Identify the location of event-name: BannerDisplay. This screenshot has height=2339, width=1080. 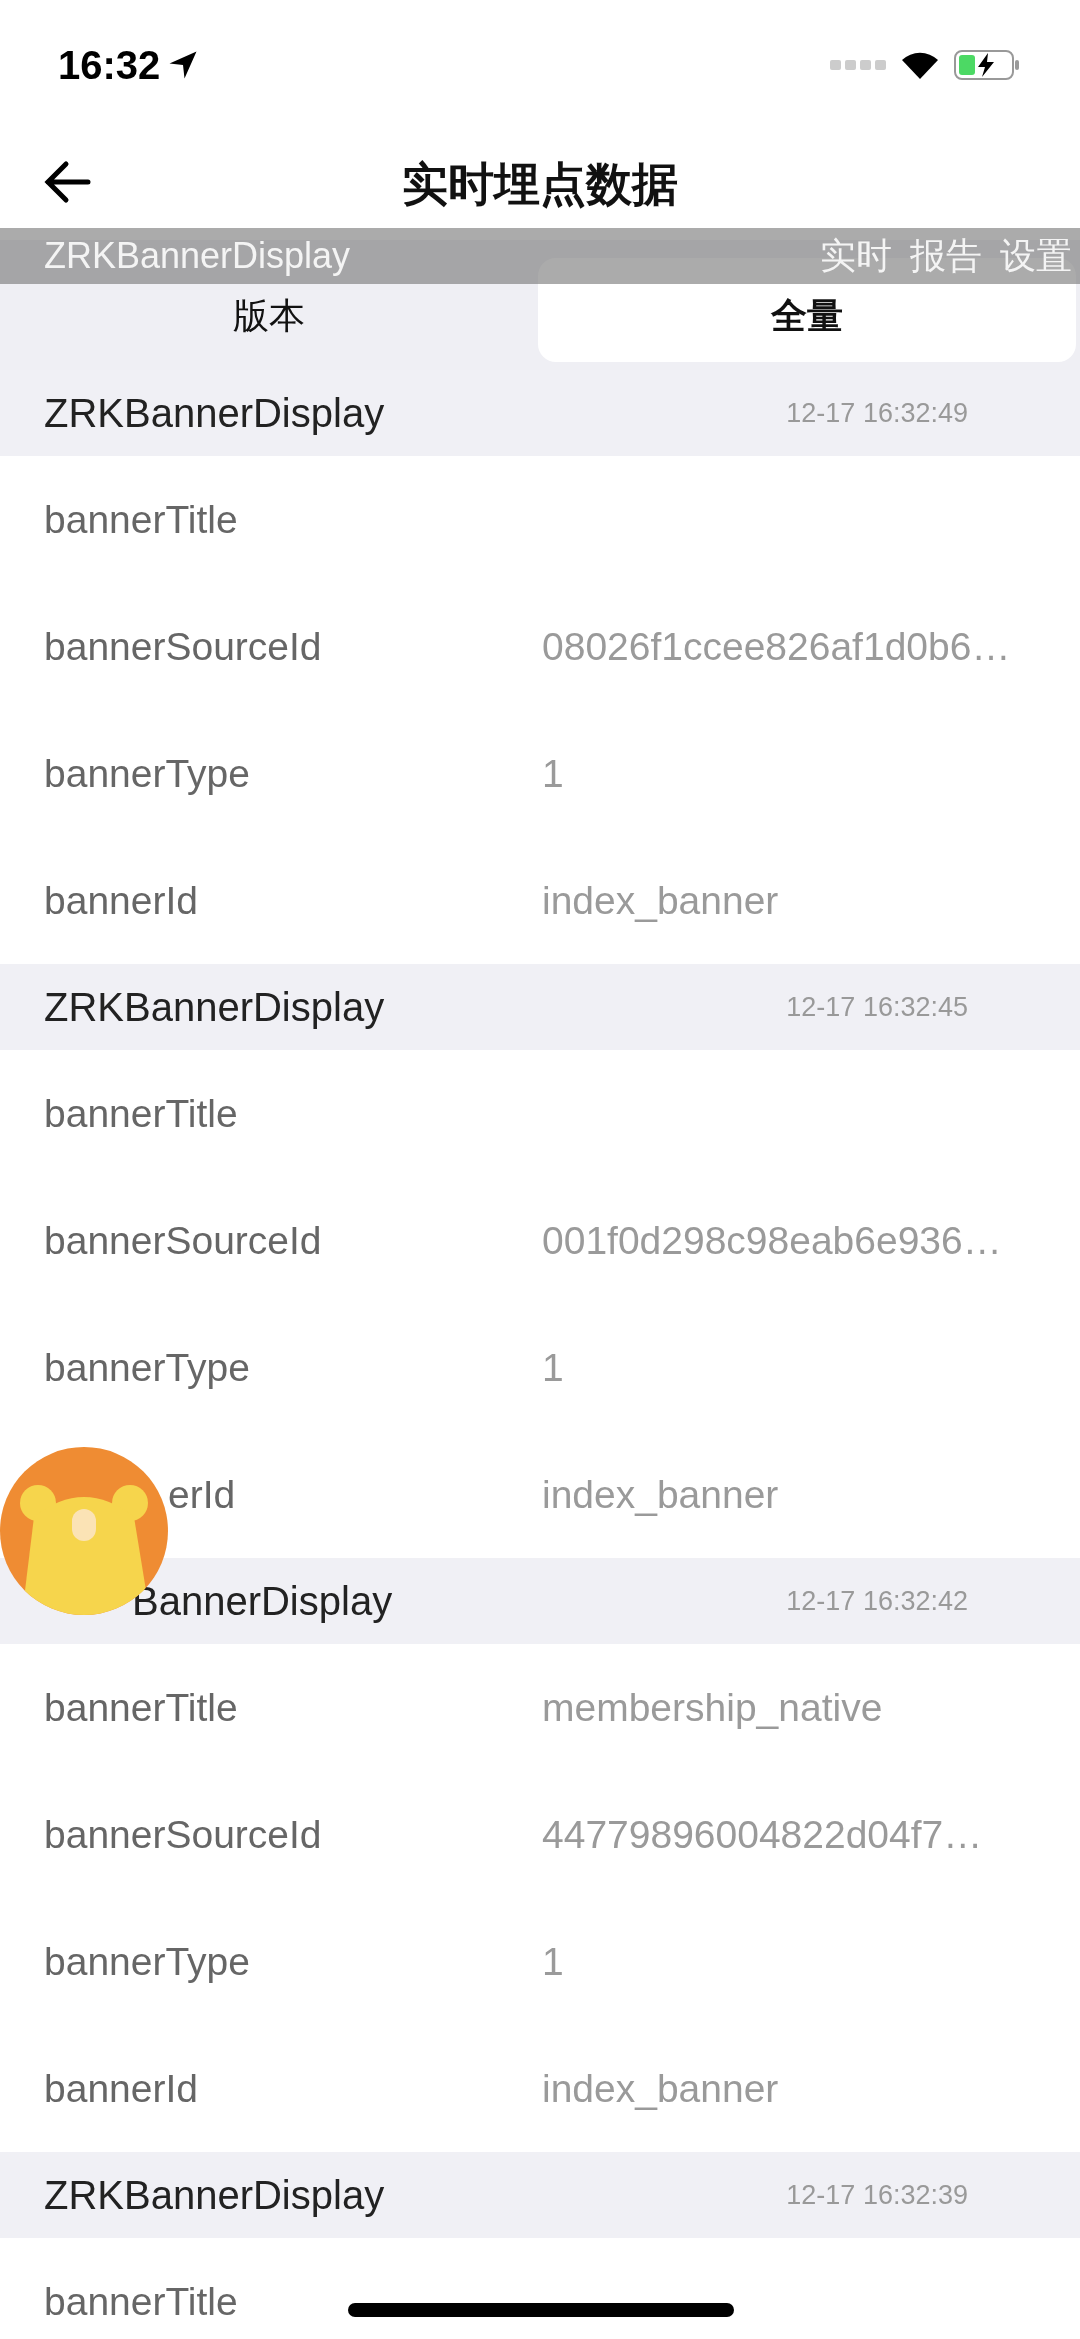
(262, 1601).